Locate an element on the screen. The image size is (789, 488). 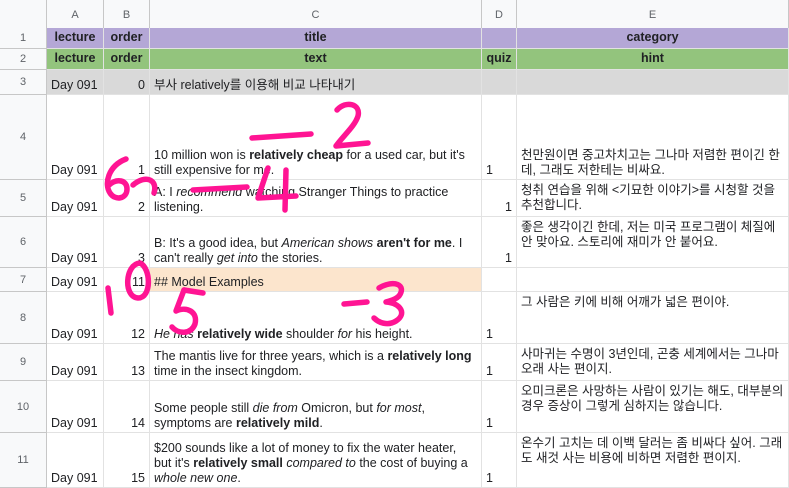
column-header-c: C is located at coordinates (316, 14).